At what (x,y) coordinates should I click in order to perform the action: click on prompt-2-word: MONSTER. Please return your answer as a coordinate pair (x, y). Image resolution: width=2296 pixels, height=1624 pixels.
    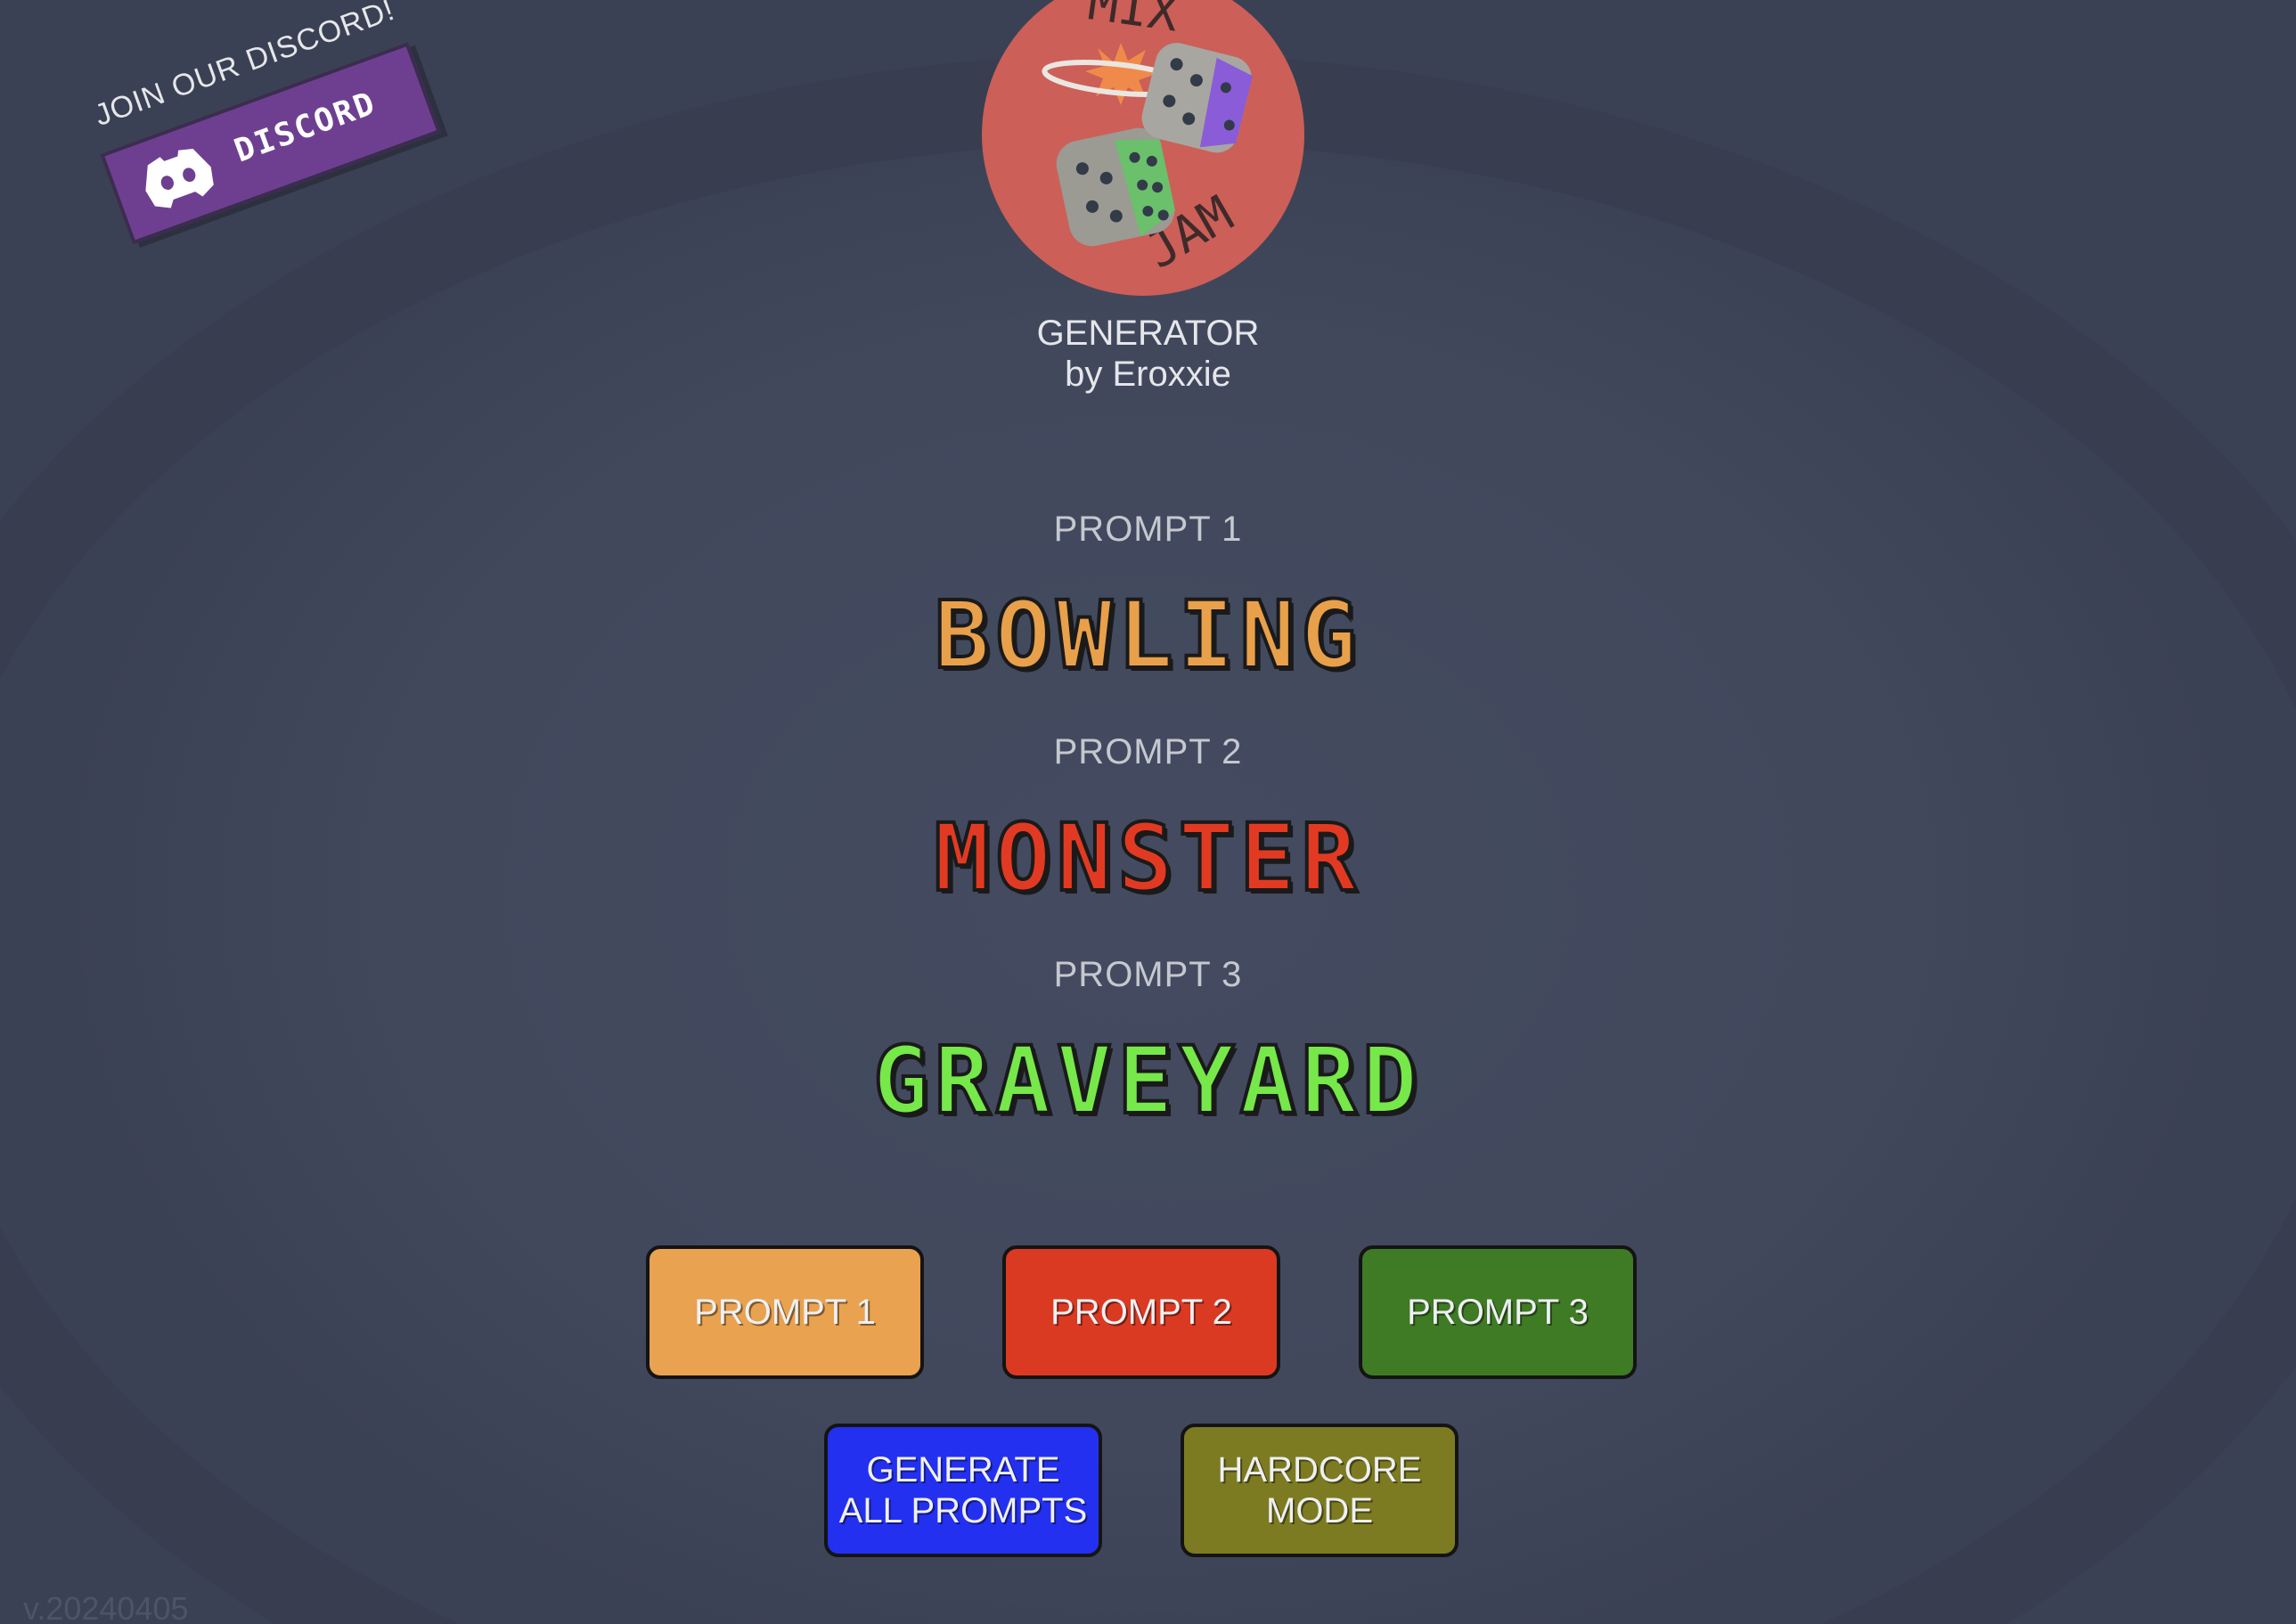
    Looking at the image, I should click on (1147, 858).